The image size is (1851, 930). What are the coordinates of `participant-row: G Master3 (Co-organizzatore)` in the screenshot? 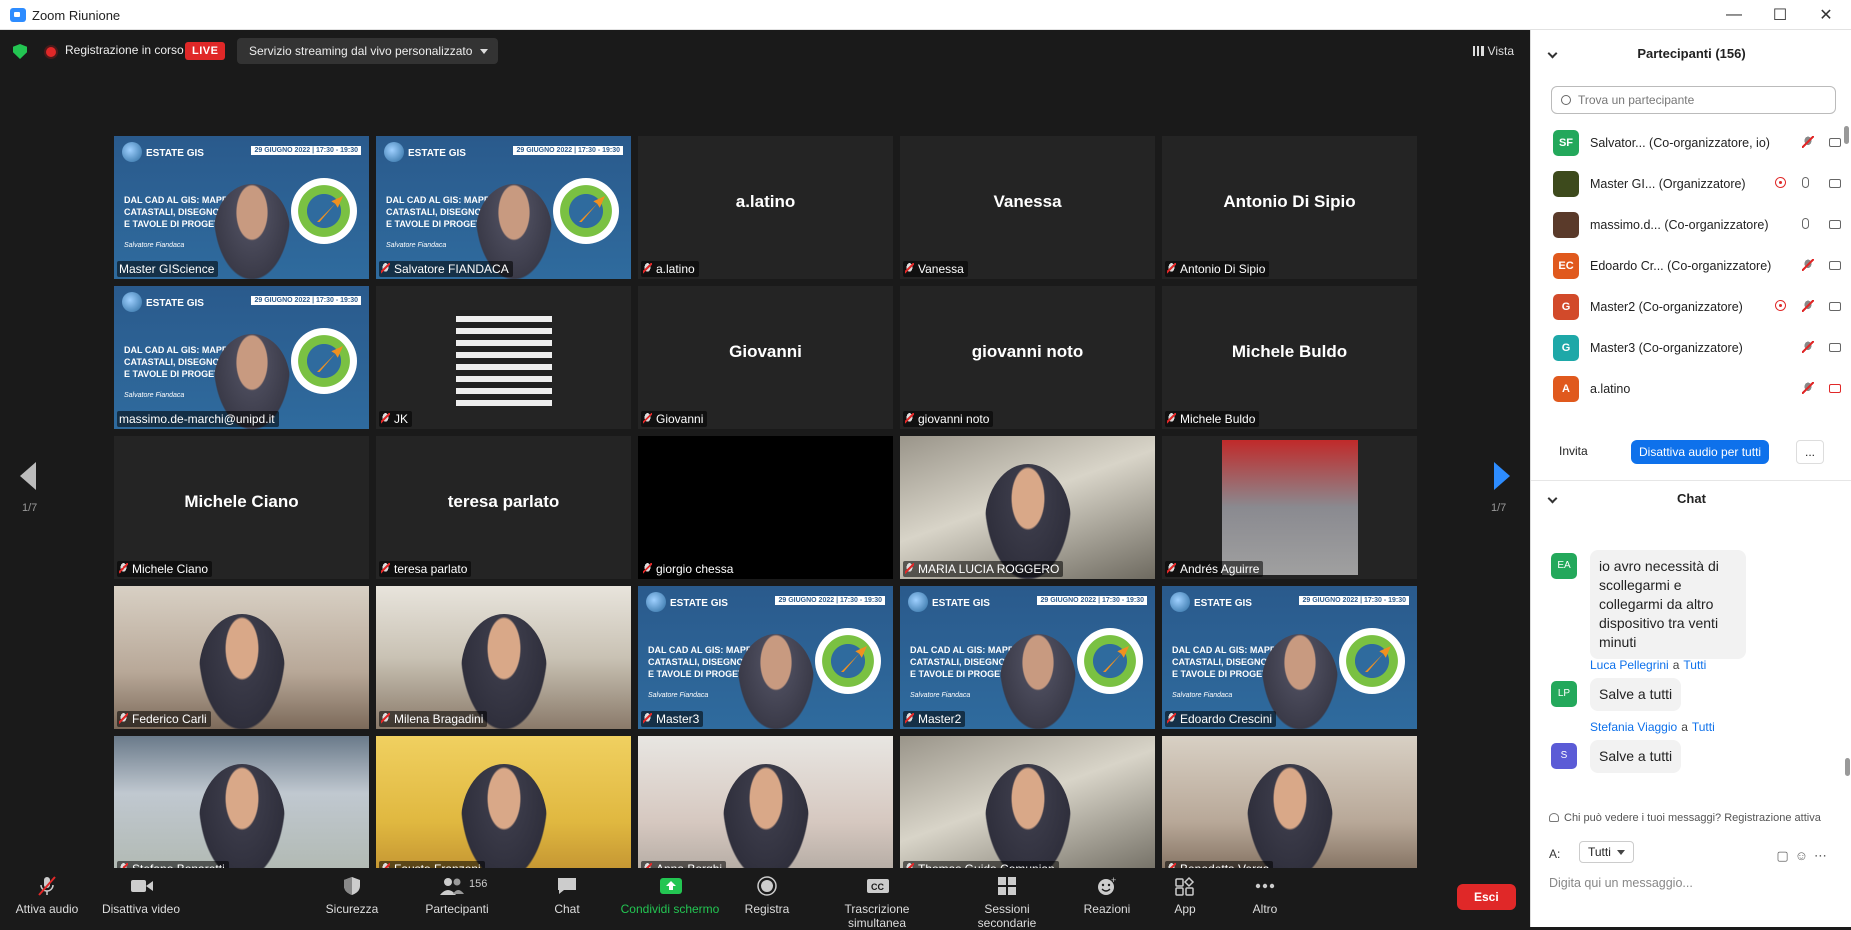 It's located at (1691, 347).